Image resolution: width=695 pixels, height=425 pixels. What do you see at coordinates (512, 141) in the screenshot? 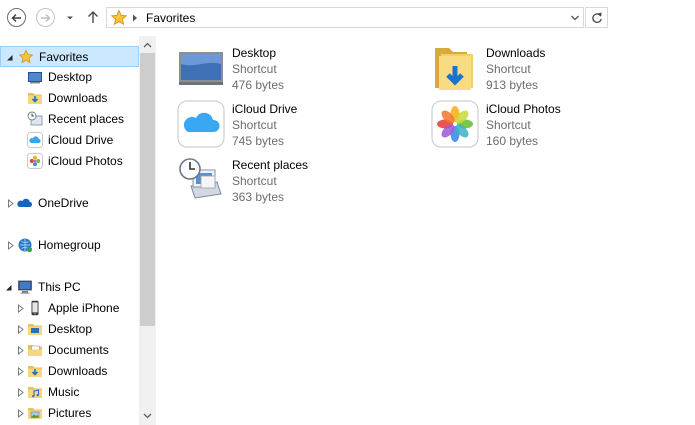
I see `file-size: 160 bytes` at bounding box center [512, 141].